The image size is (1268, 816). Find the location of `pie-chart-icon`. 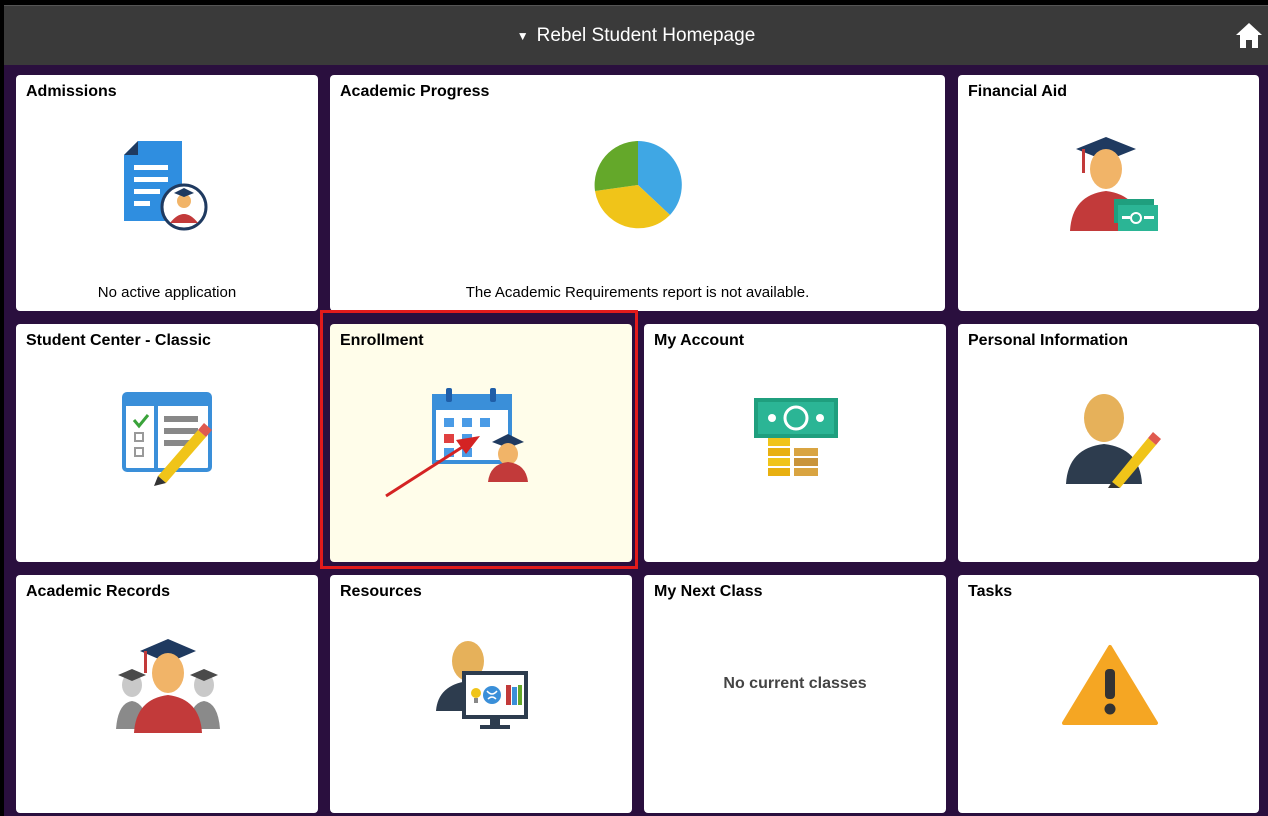

pie-chart-icon is located at coordinates (638, 185).